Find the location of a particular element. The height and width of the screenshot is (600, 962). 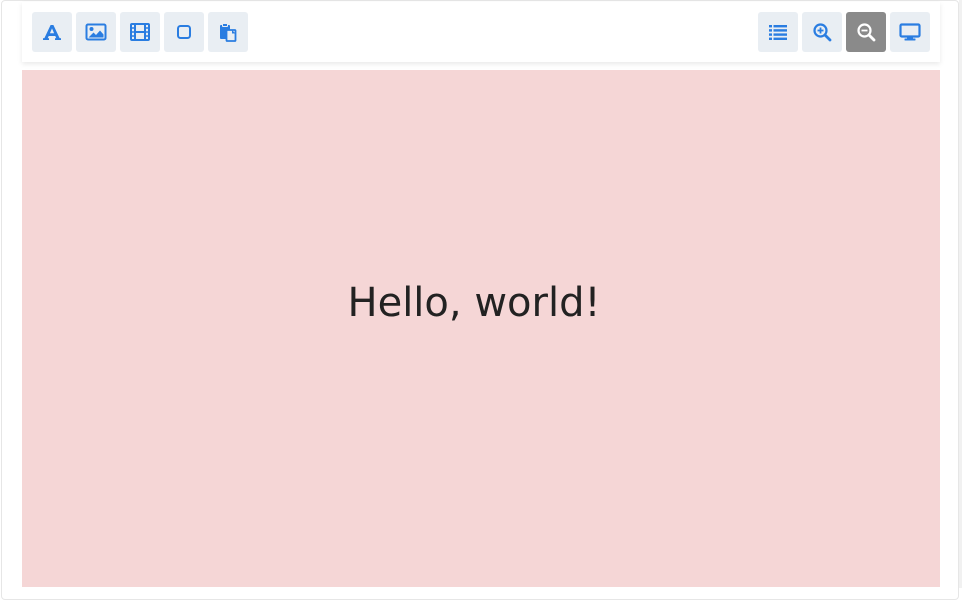

zoom-in-button is located at coordinates (822, 32).